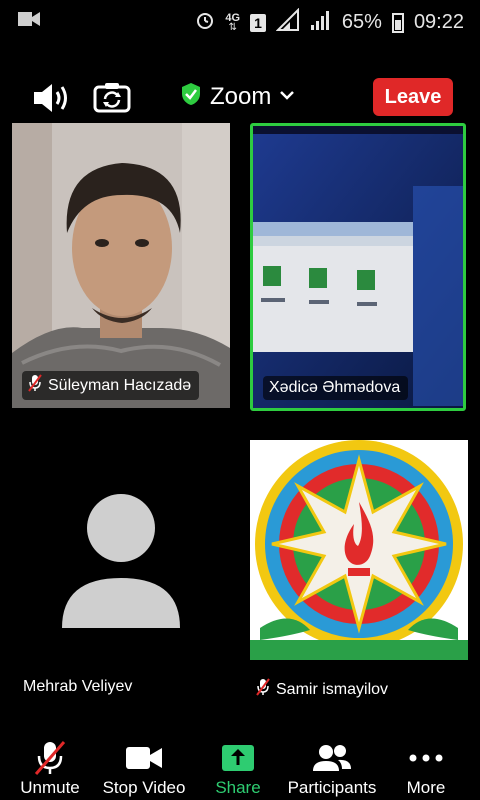 The width and height of the screenshot is (480, 800). I want to click on participant-name: Xədicə Əhmədova, so click(335, 387).